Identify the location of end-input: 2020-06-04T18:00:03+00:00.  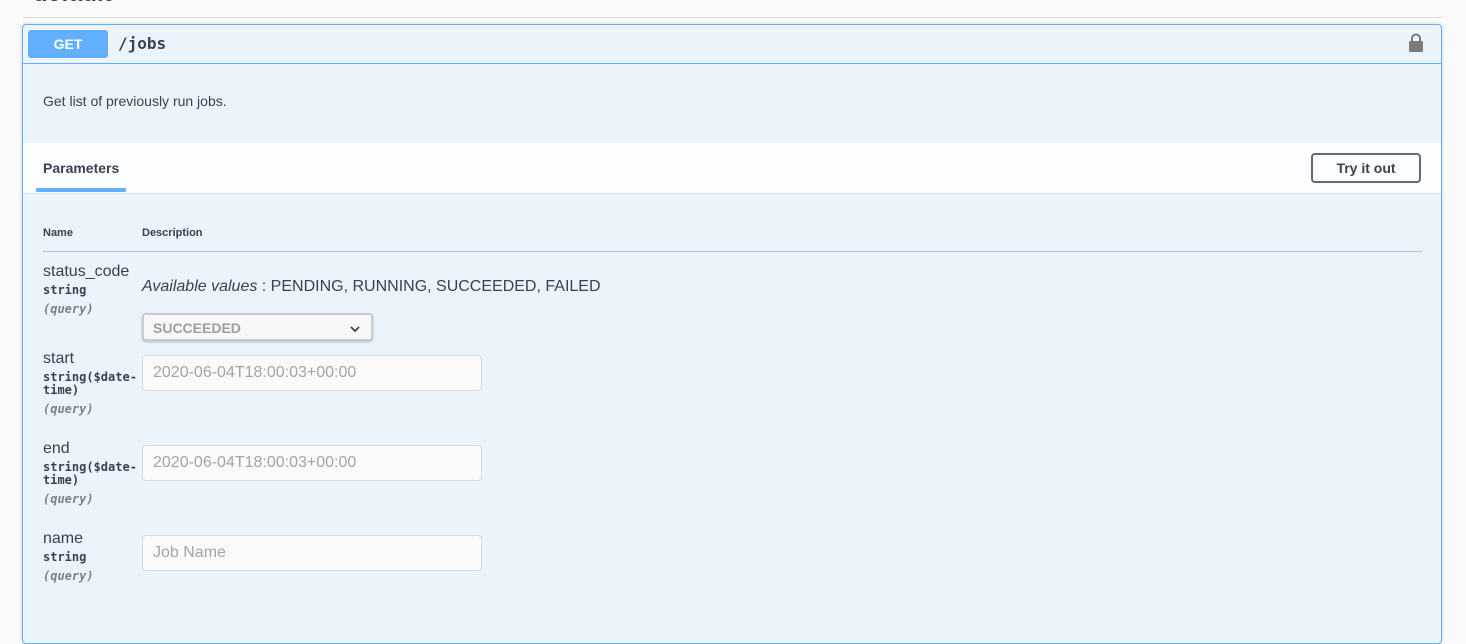
(312, 463).